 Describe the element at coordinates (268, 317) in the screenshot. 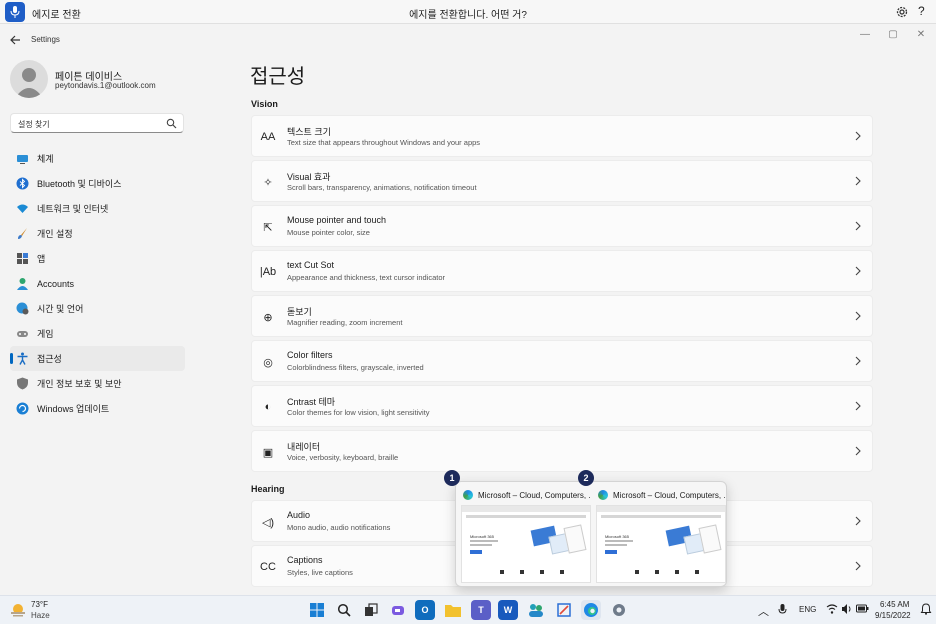

I see `magnifier-icon: ⊕` at that location.